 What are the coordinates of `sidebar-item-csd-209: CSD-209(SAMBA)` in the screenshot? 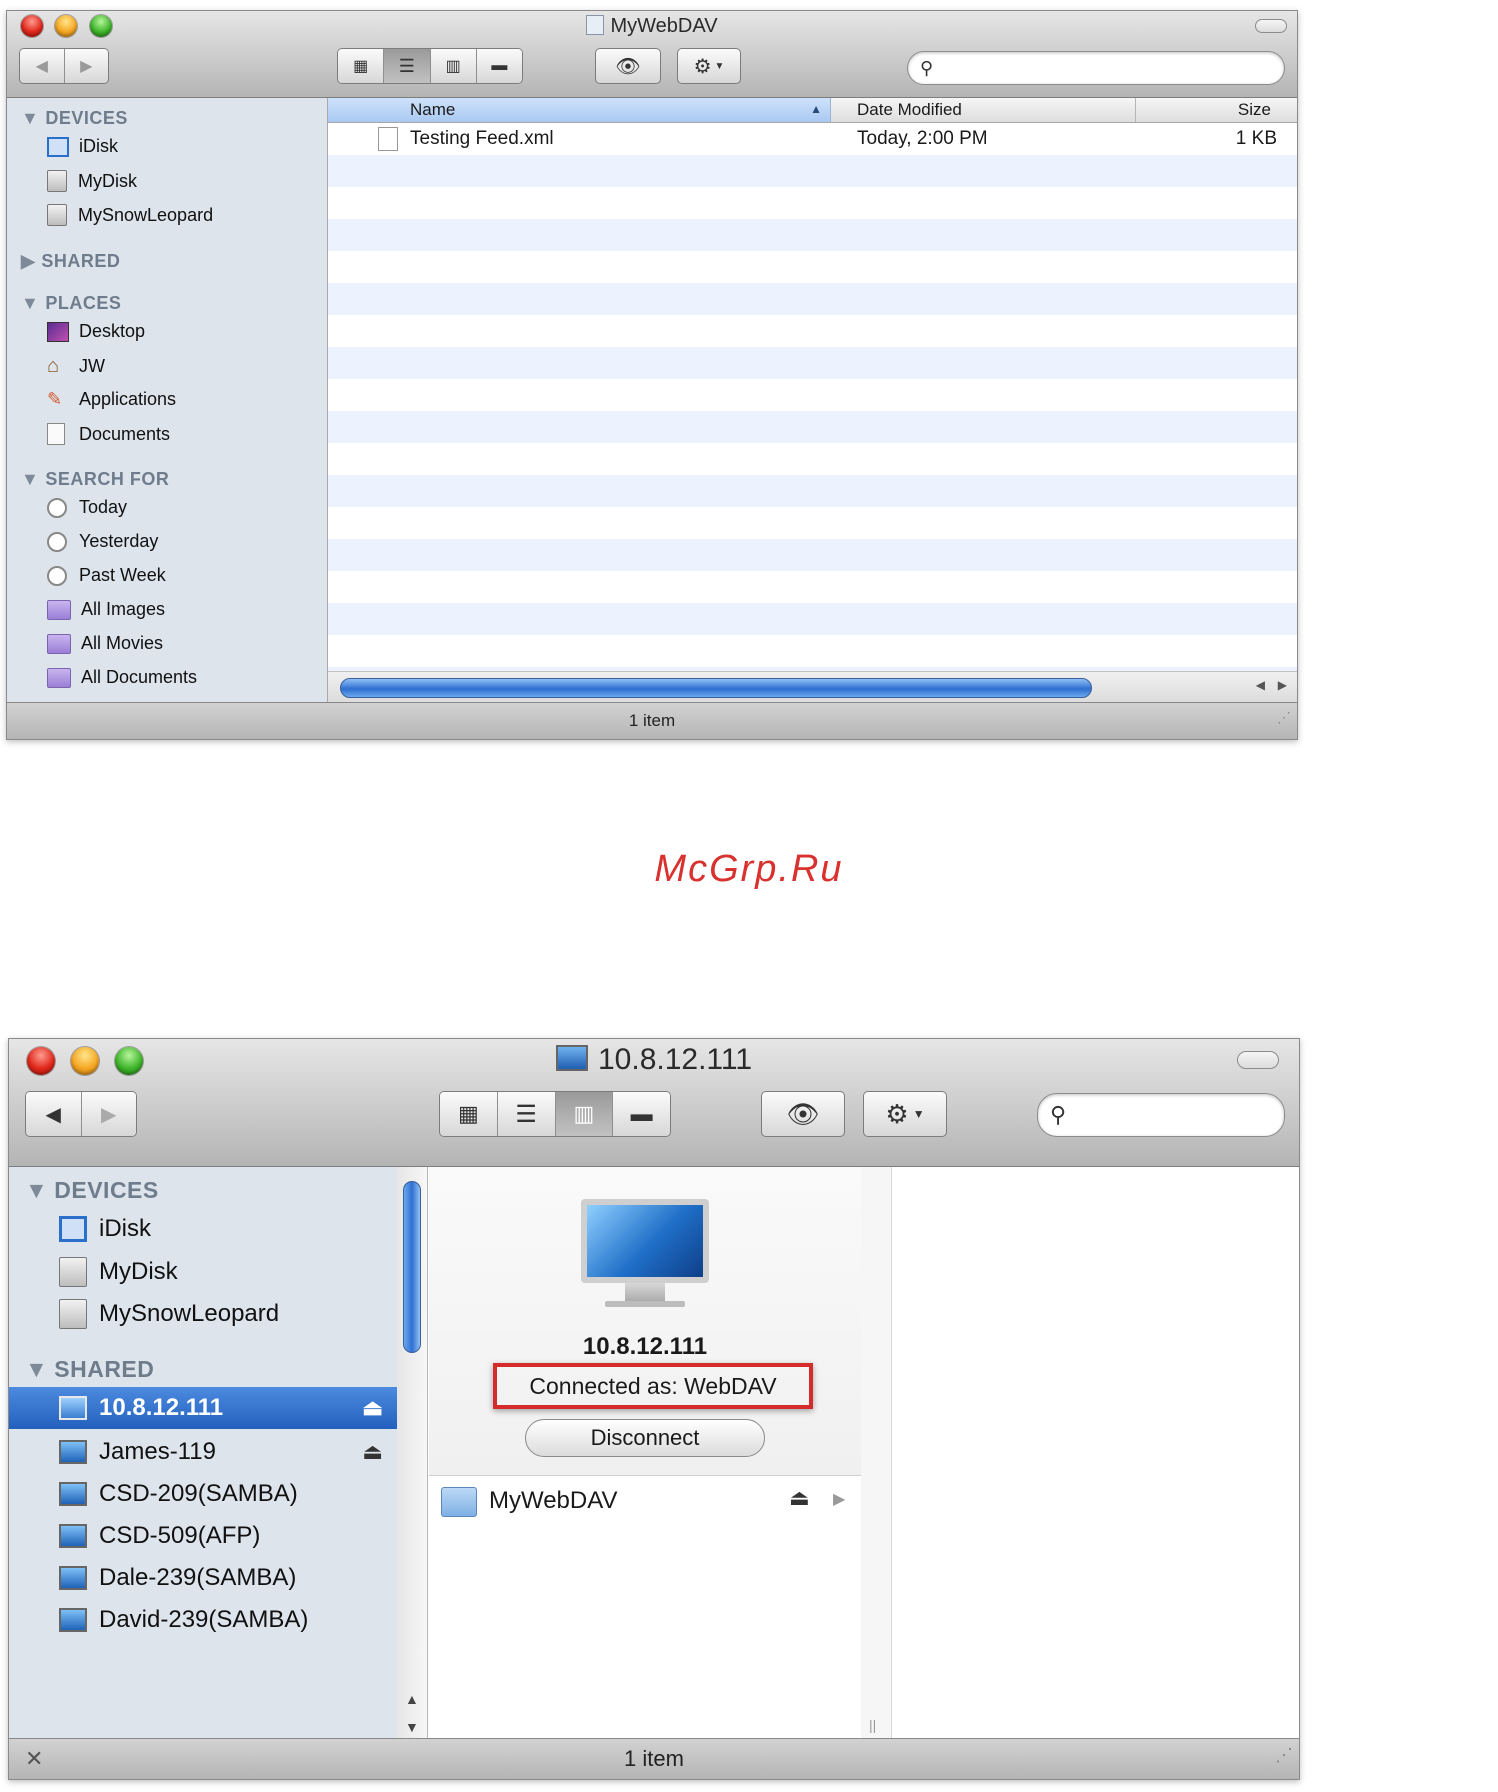 It's located at (203, 1494).